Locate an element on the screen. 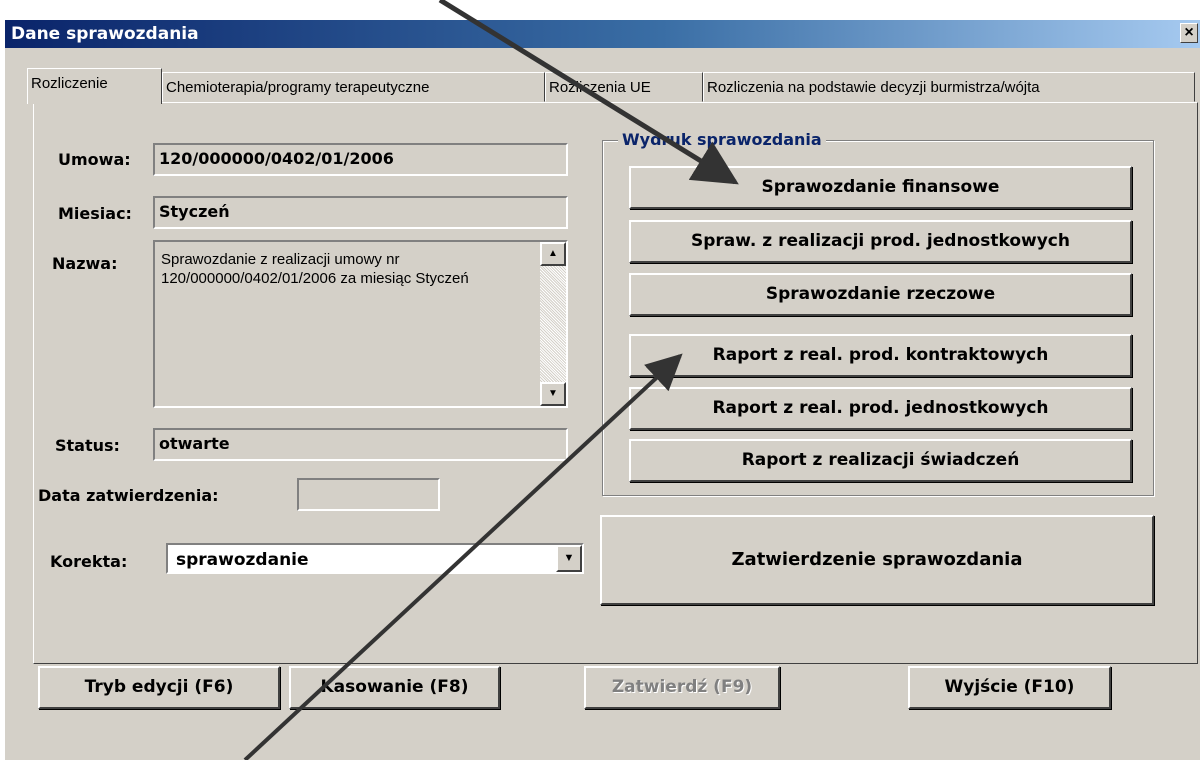 The image size is (1200, 760). dropdown-arrow-icon: ▼ is located at coordinates (569, 558).